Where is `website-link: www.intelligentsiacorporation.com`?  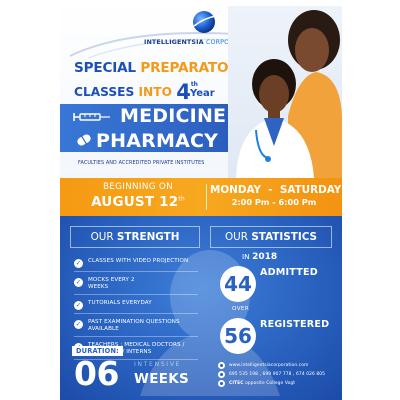 website-link: www.intelligentsiacorporation.com is located at coordinates (268, 365).